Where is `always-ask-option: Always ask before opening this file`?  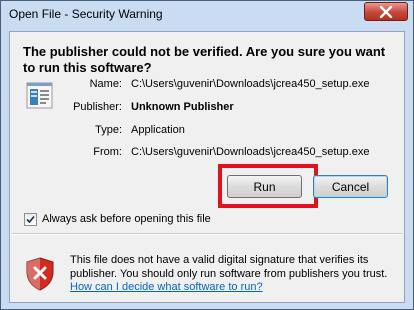
always-ask-option: Always ask before opening this file is located at coordinates (117, 219).